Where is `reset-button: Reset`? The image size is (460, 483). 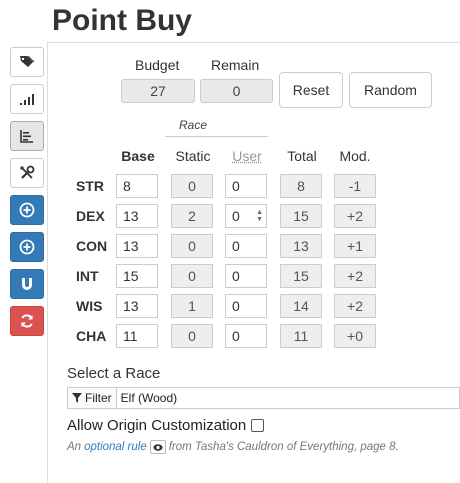
reset-button: Reset is located at coordinates (311, 90).